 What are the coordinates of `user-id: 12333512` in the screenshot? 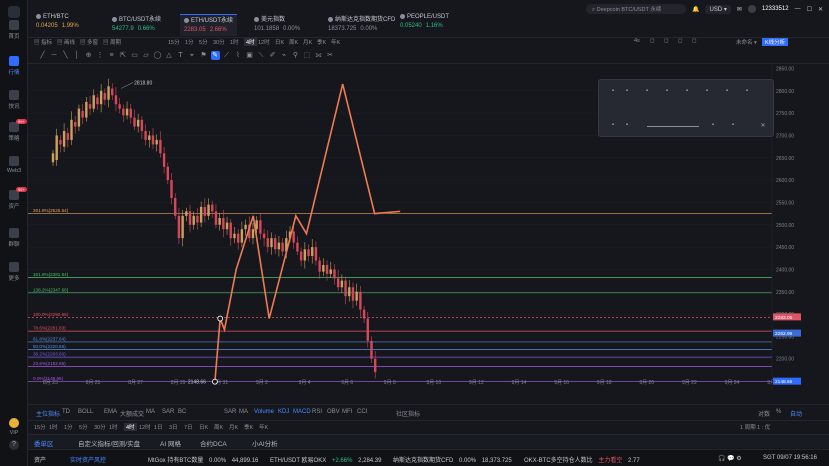 It's located at (775, 9).